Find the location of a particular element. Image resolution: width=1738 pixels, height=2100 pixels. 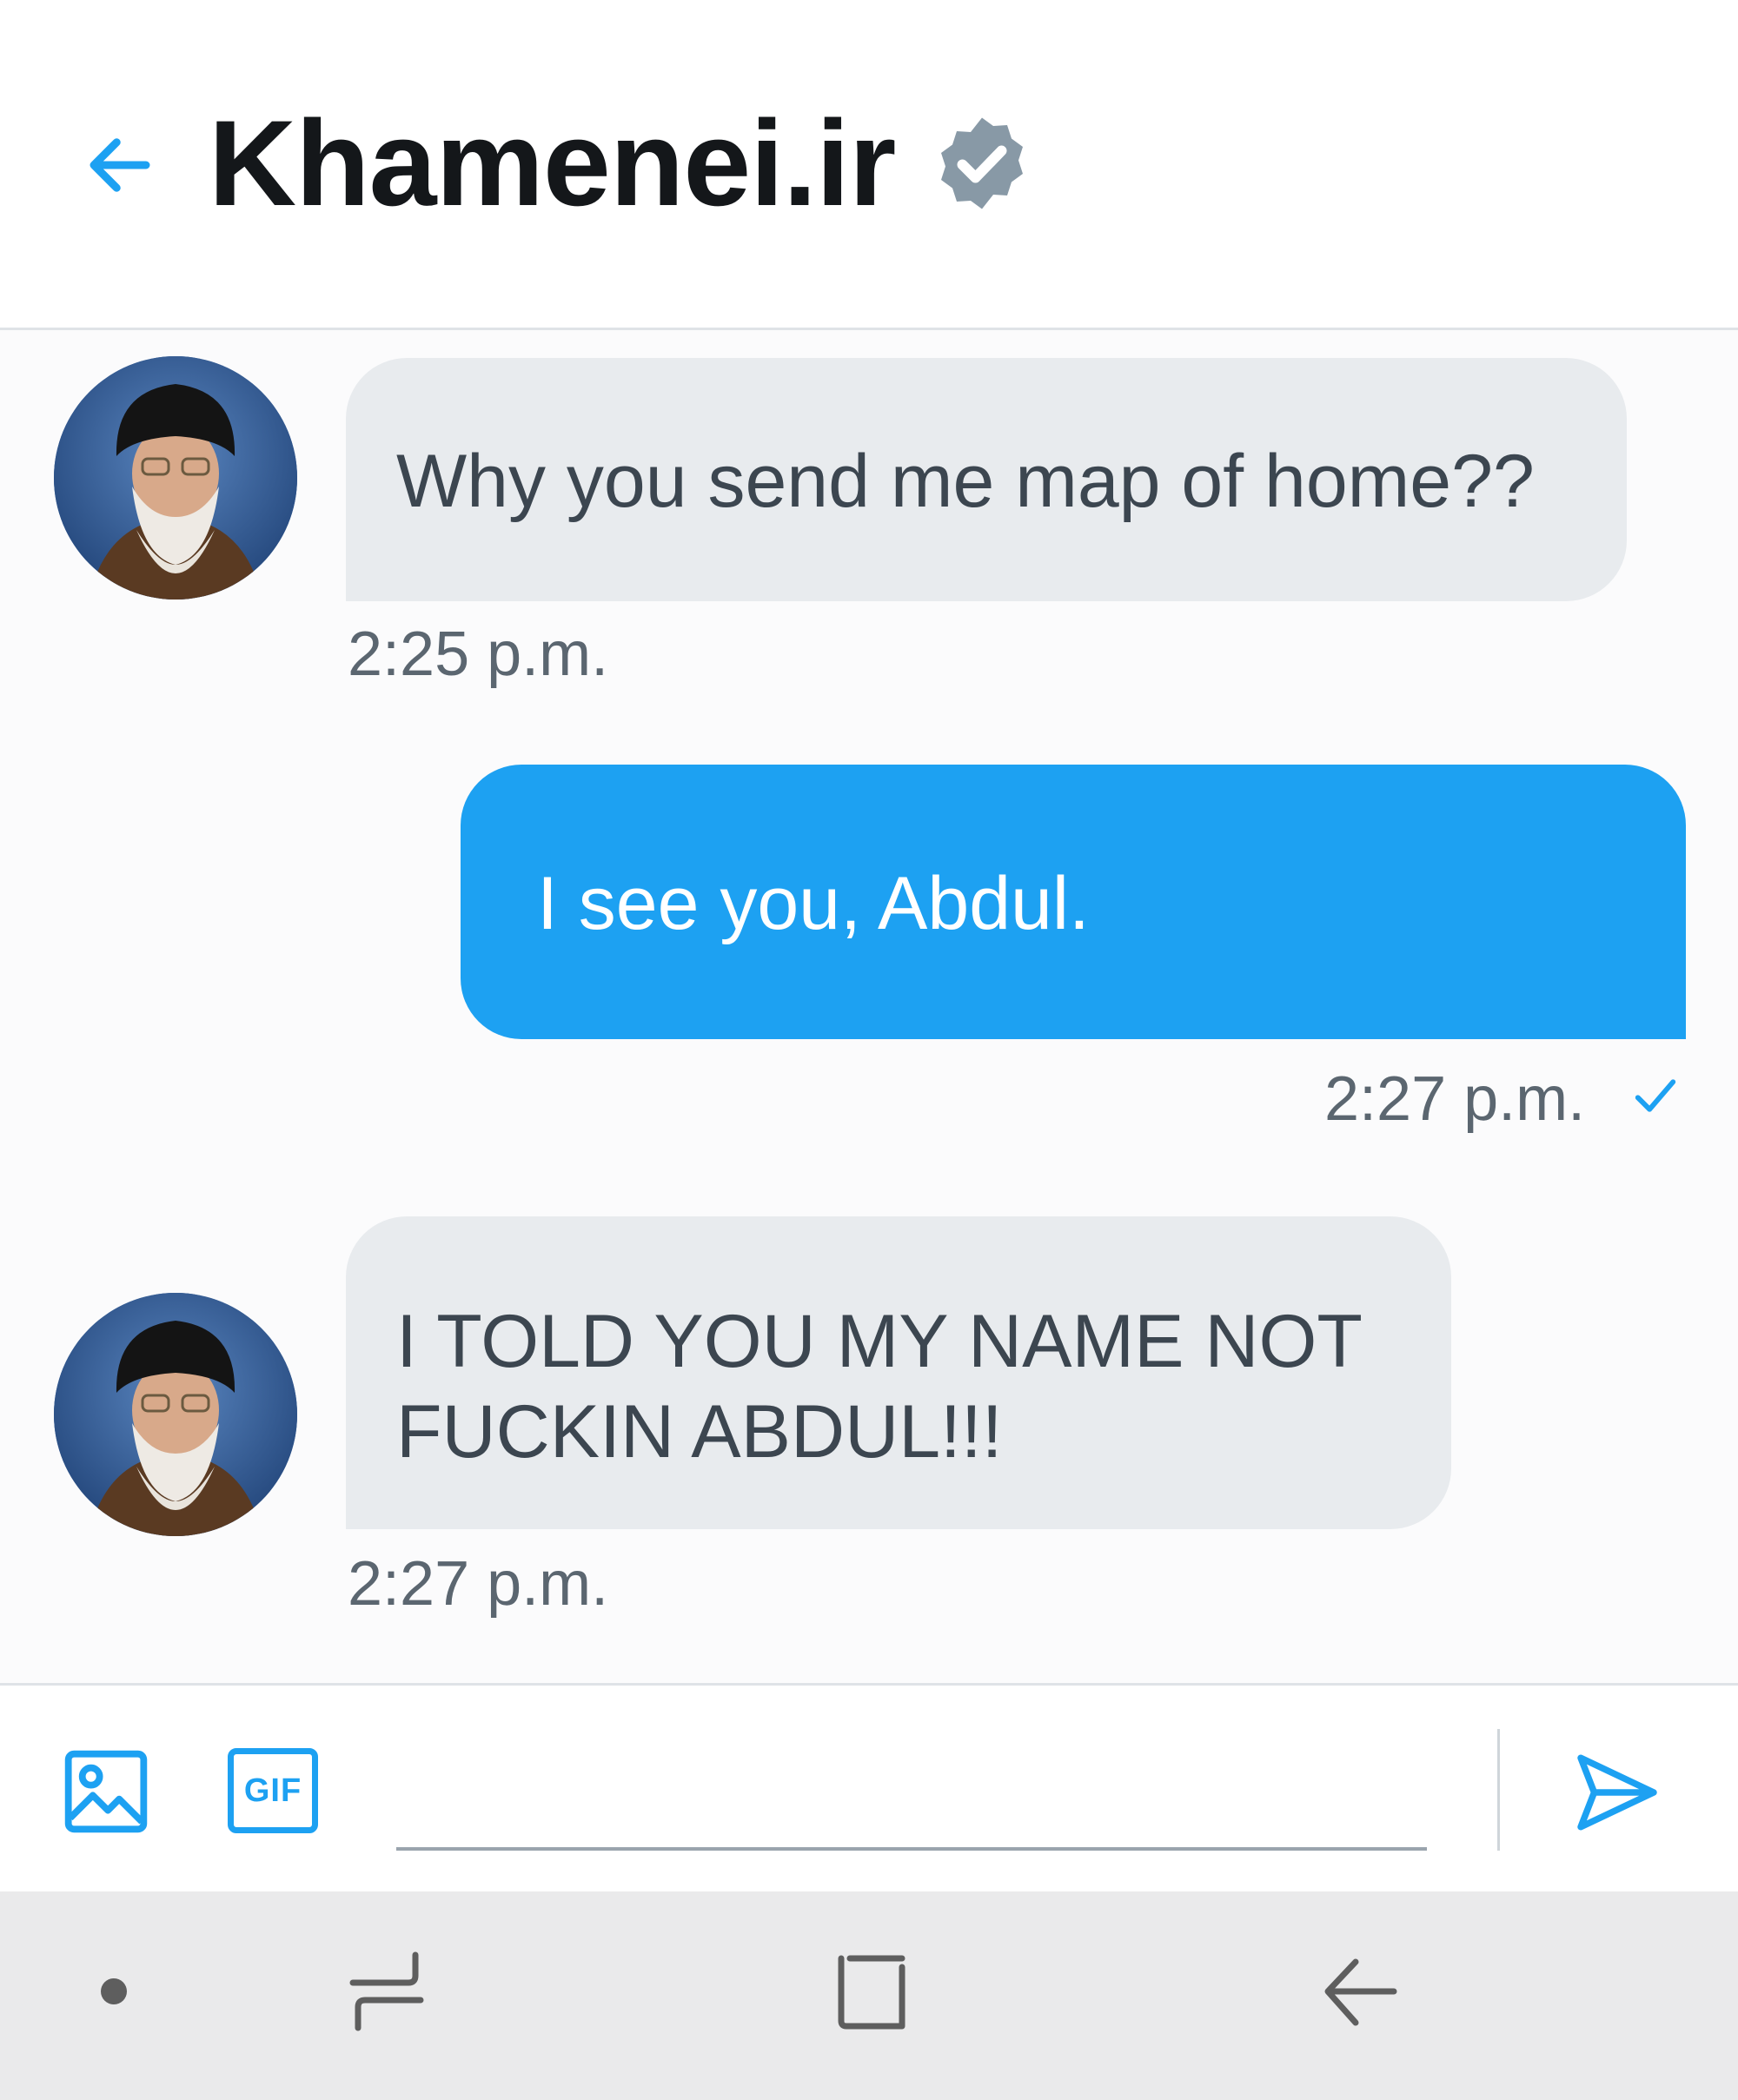

verified-badge-icon is located at coordinates (982, 163).